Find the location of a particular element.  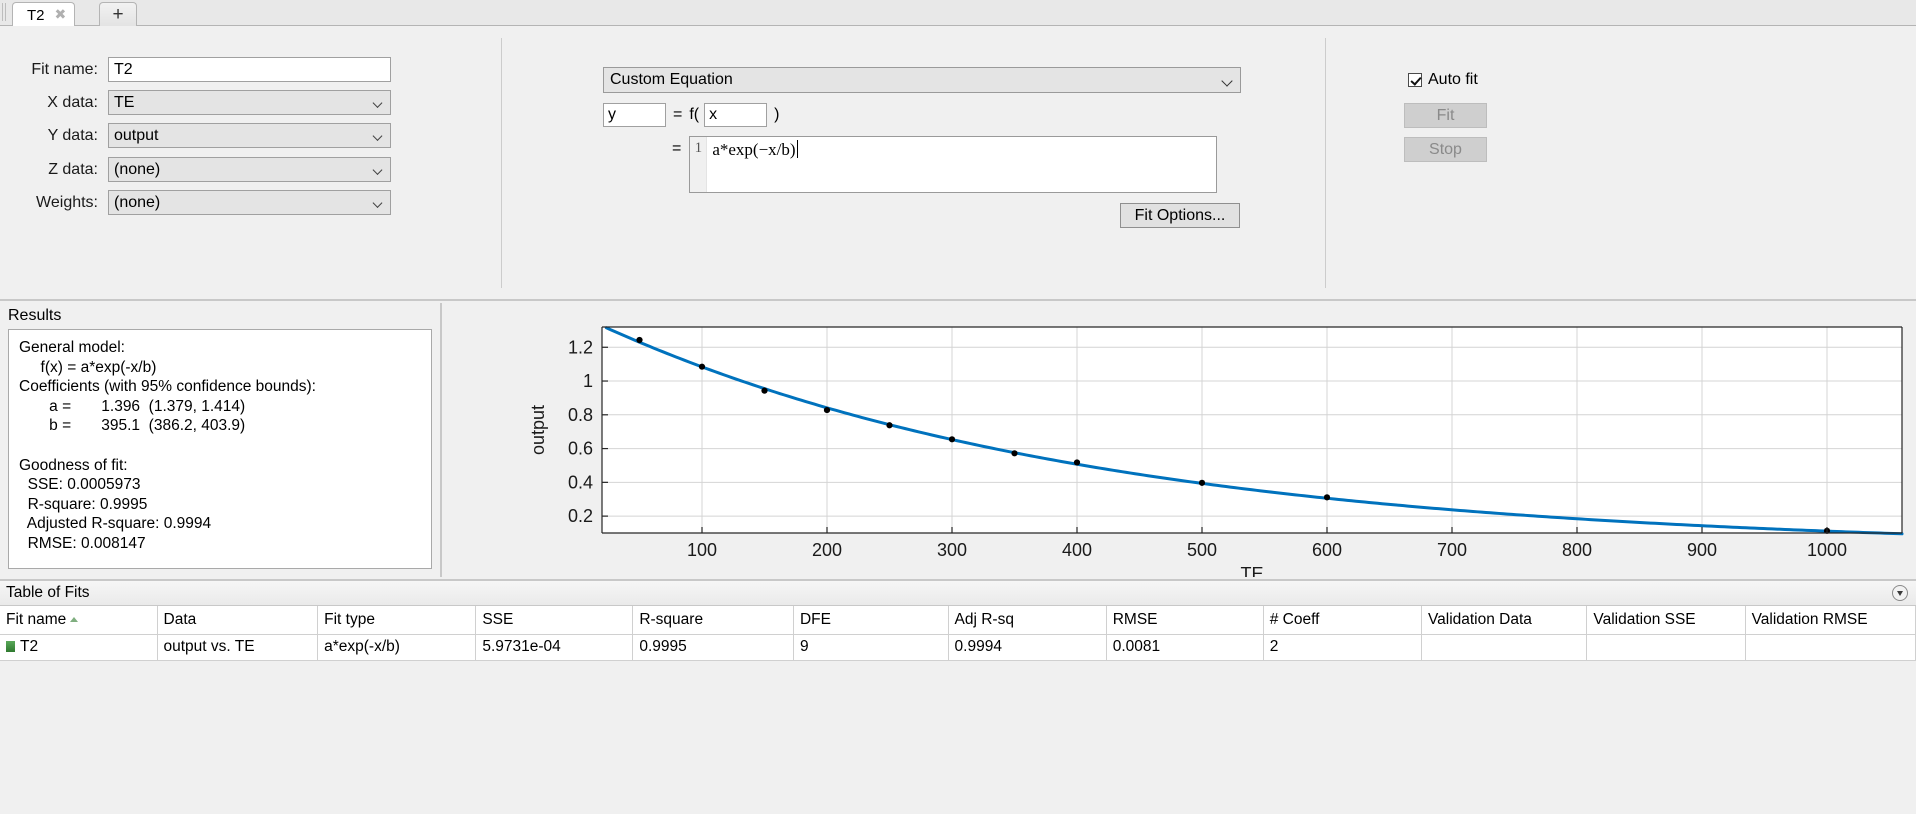

y-tick-label: 0.8 is located at coordinates (580, 415).